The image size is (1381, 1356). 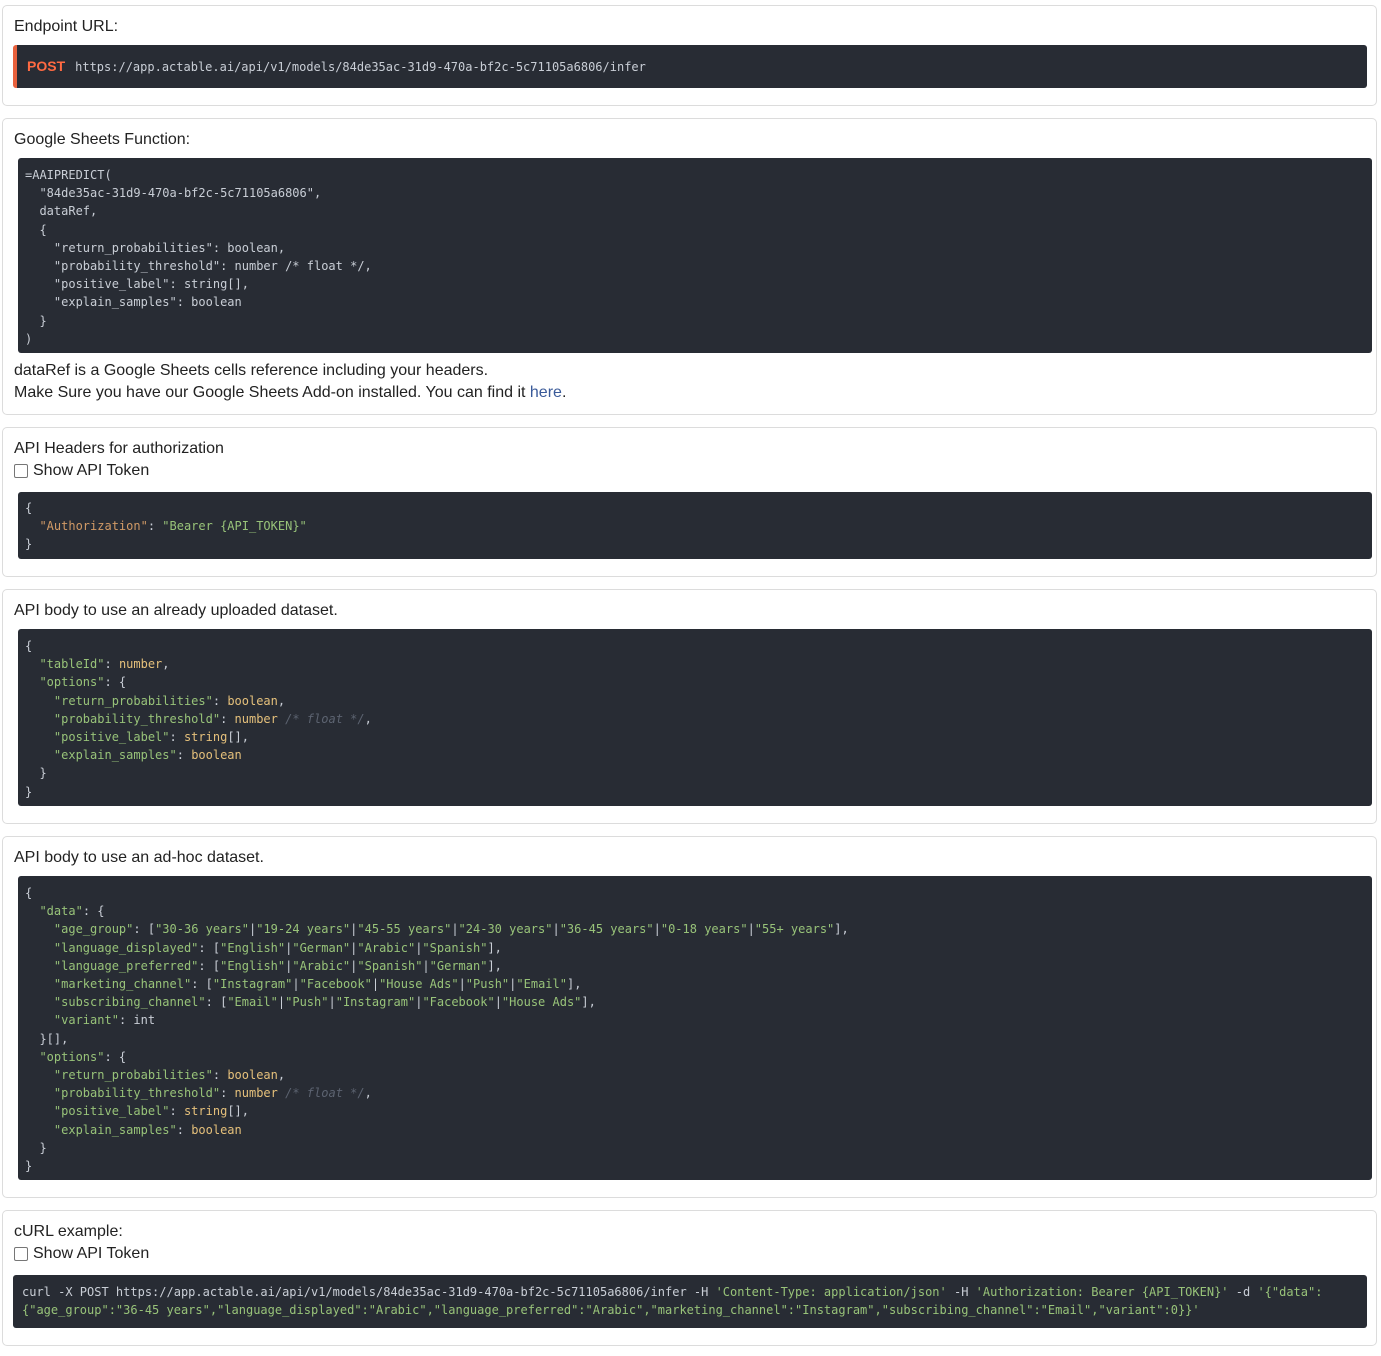 I want to click on sheets-code-line: "explain_samples": boolean, so click(x=147, y=302).